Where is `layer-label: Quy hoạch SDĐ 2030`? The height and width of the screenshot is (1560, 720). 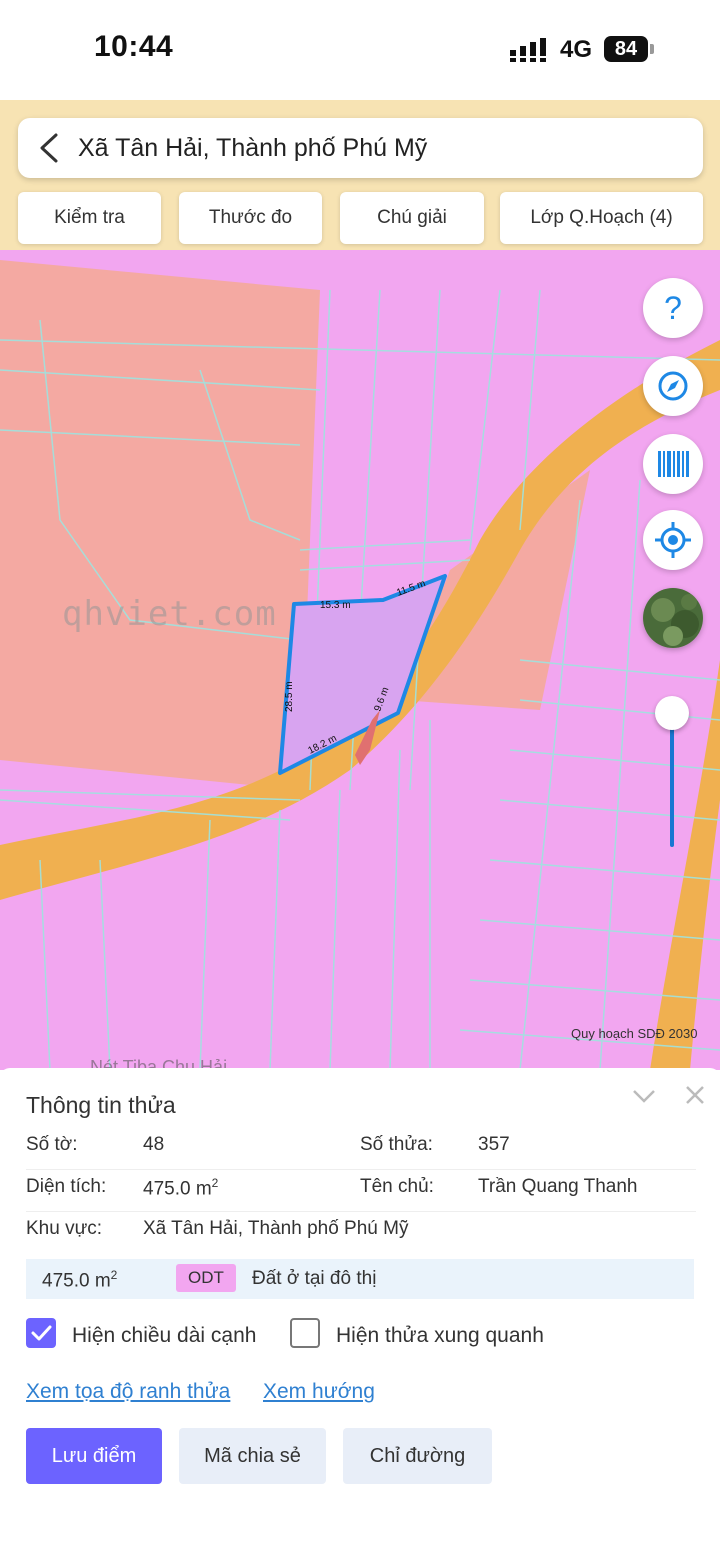
layer-label: Quy hoạch SDĐ 2030 is located at coordinates (634, 1033).